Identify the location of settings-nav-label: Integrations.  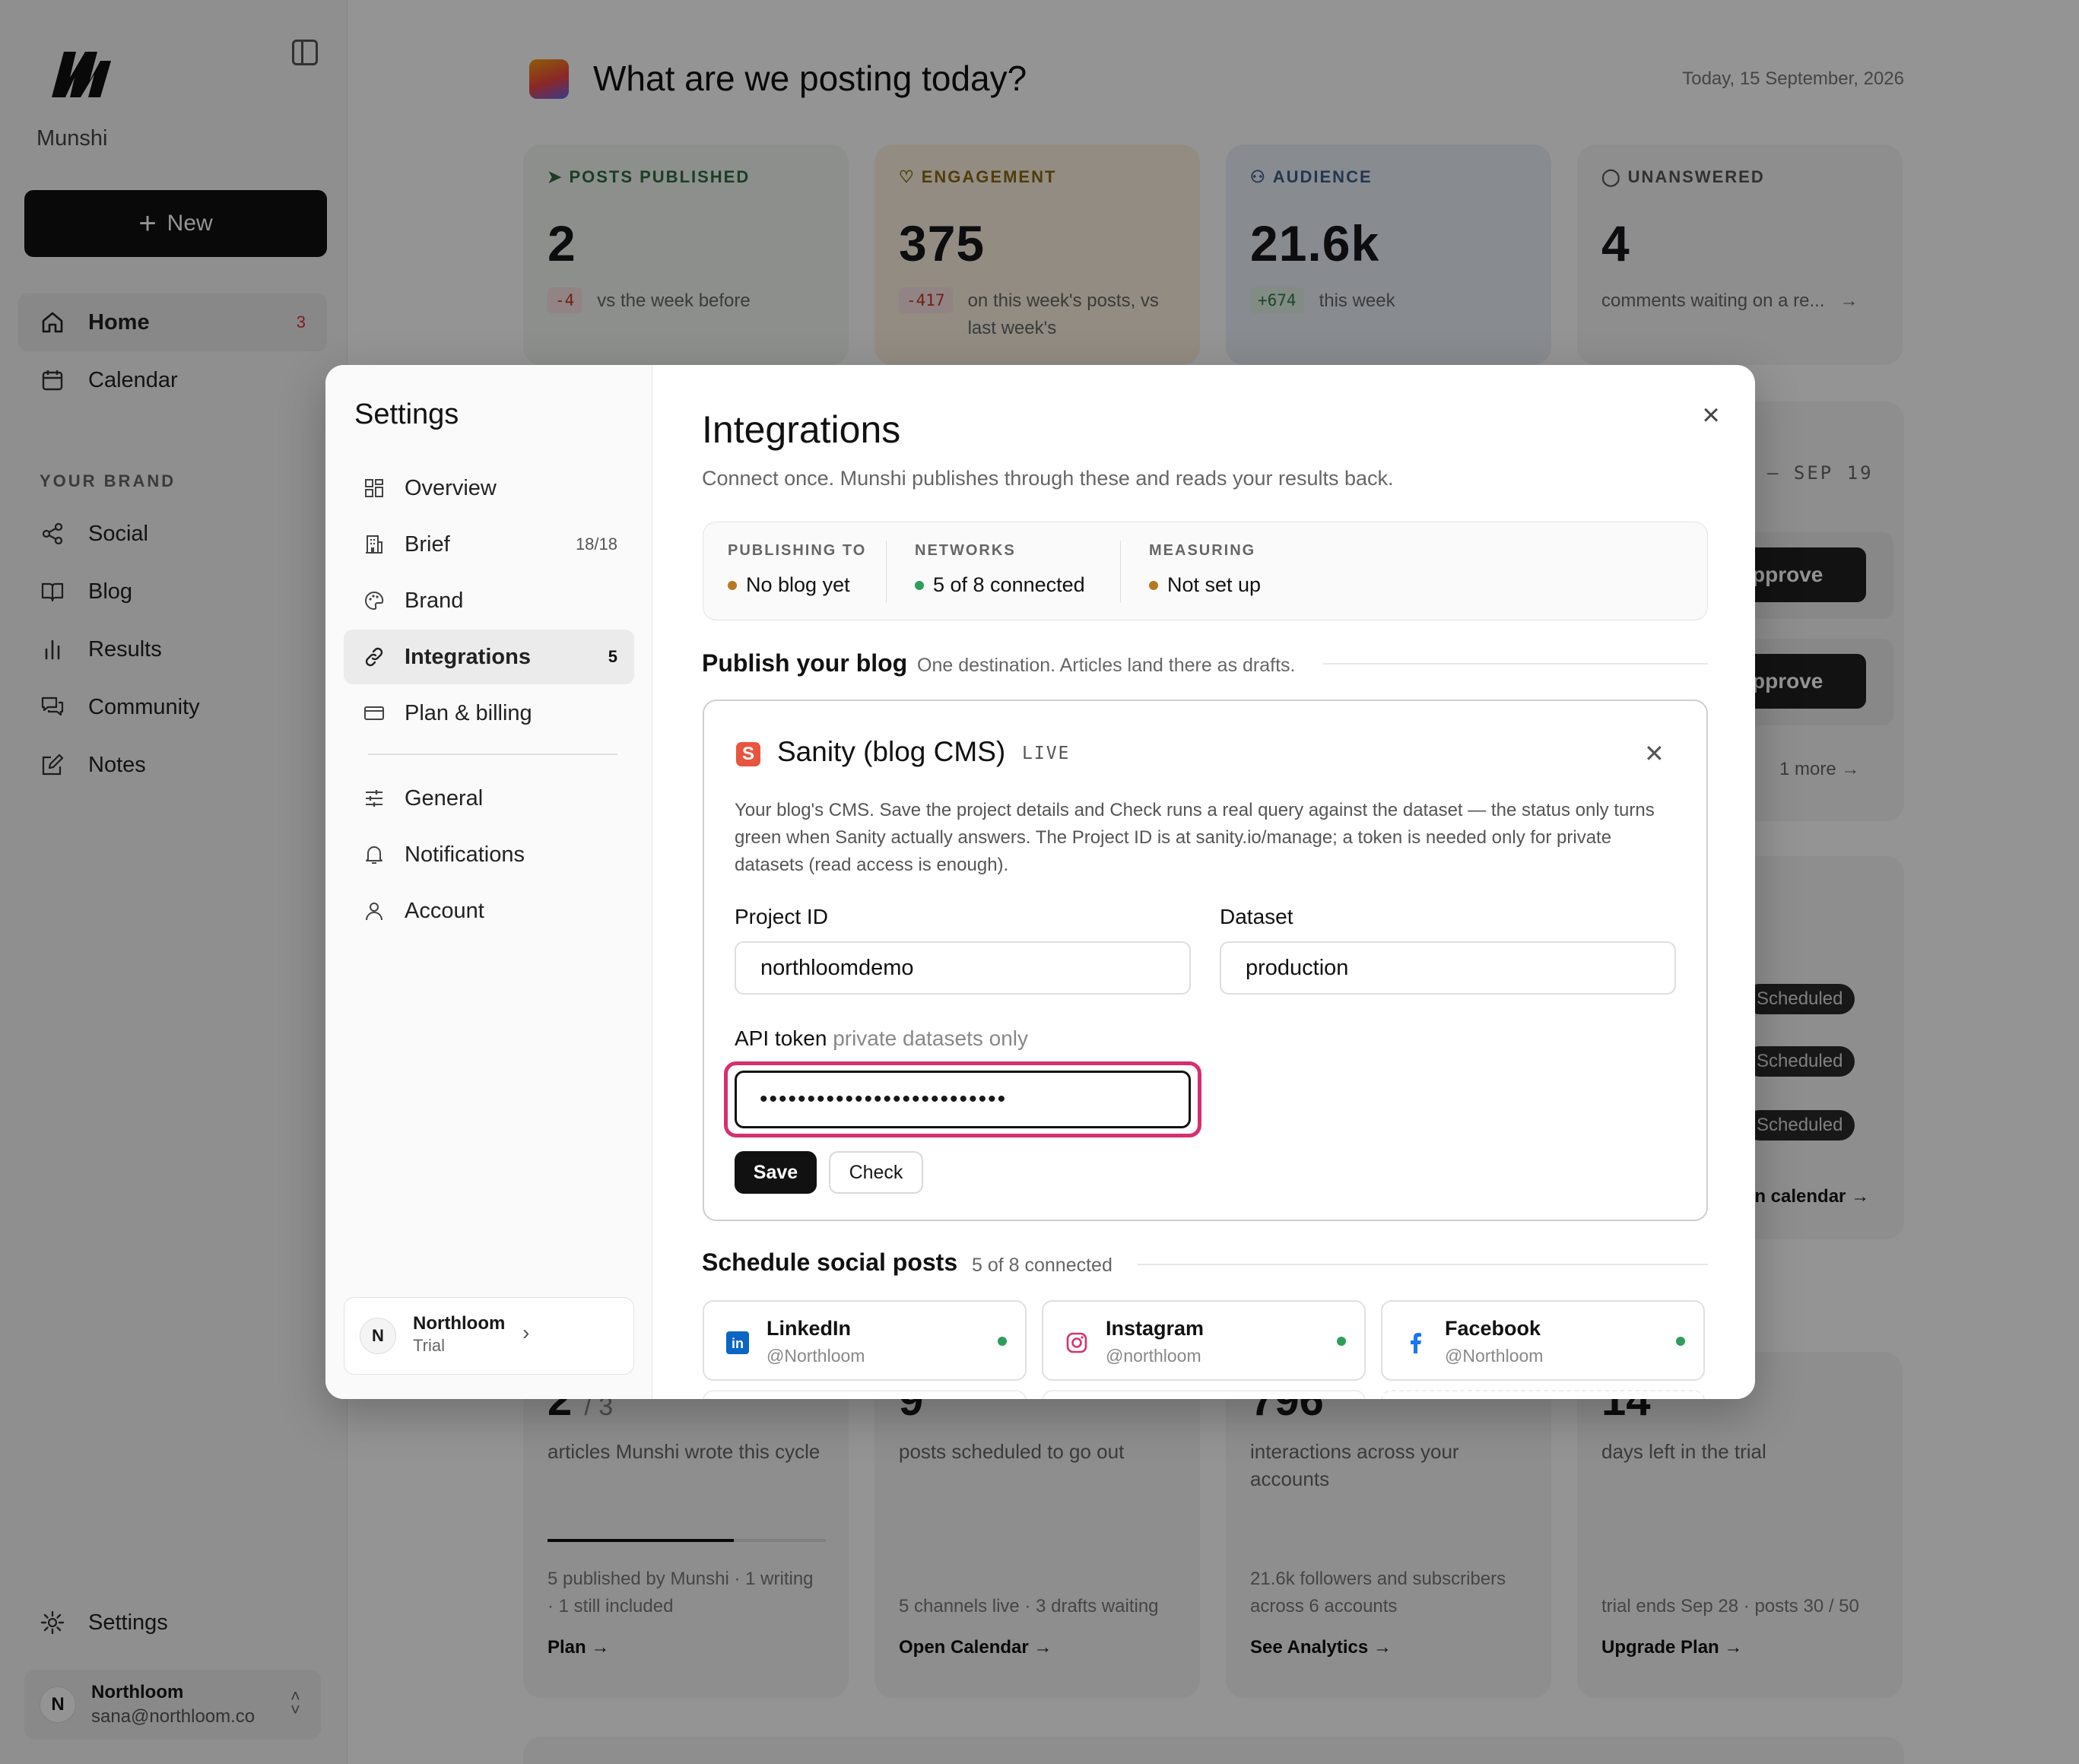
(468, 656).